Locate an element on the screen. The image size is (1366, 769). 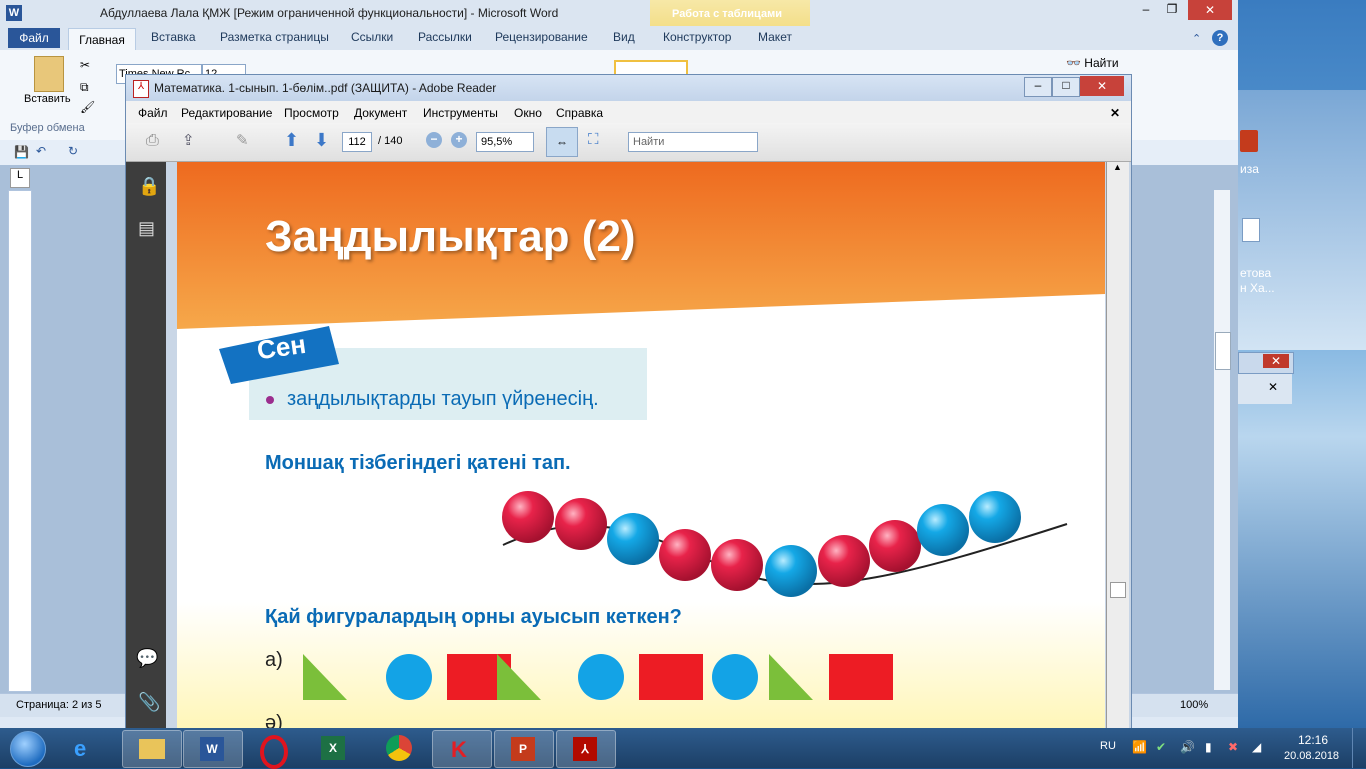
copy-icon: ⧉ is located at coordinates (84, 87).